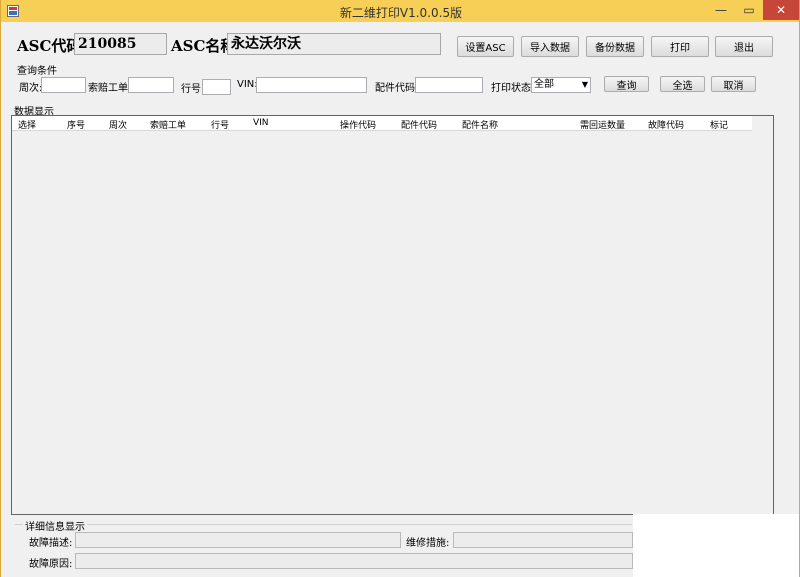  What do you see at coordinates (220, 124) in the screenshot?
I see `column-header-line-number: 行号` at bounding box center [220, 124].